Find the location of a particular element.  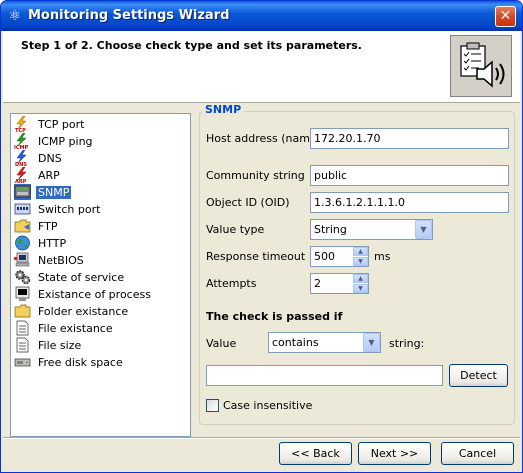

value-type-select: String ▼ is located at coordinates (371, 229).